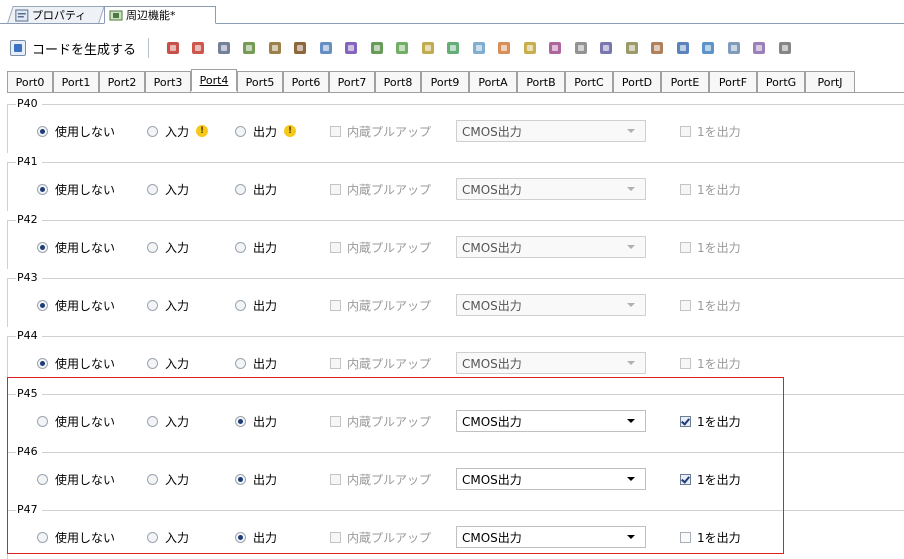 The height and width of the screenshot is (559, 904). I want to click on timer3-icon, so click(479, 48).